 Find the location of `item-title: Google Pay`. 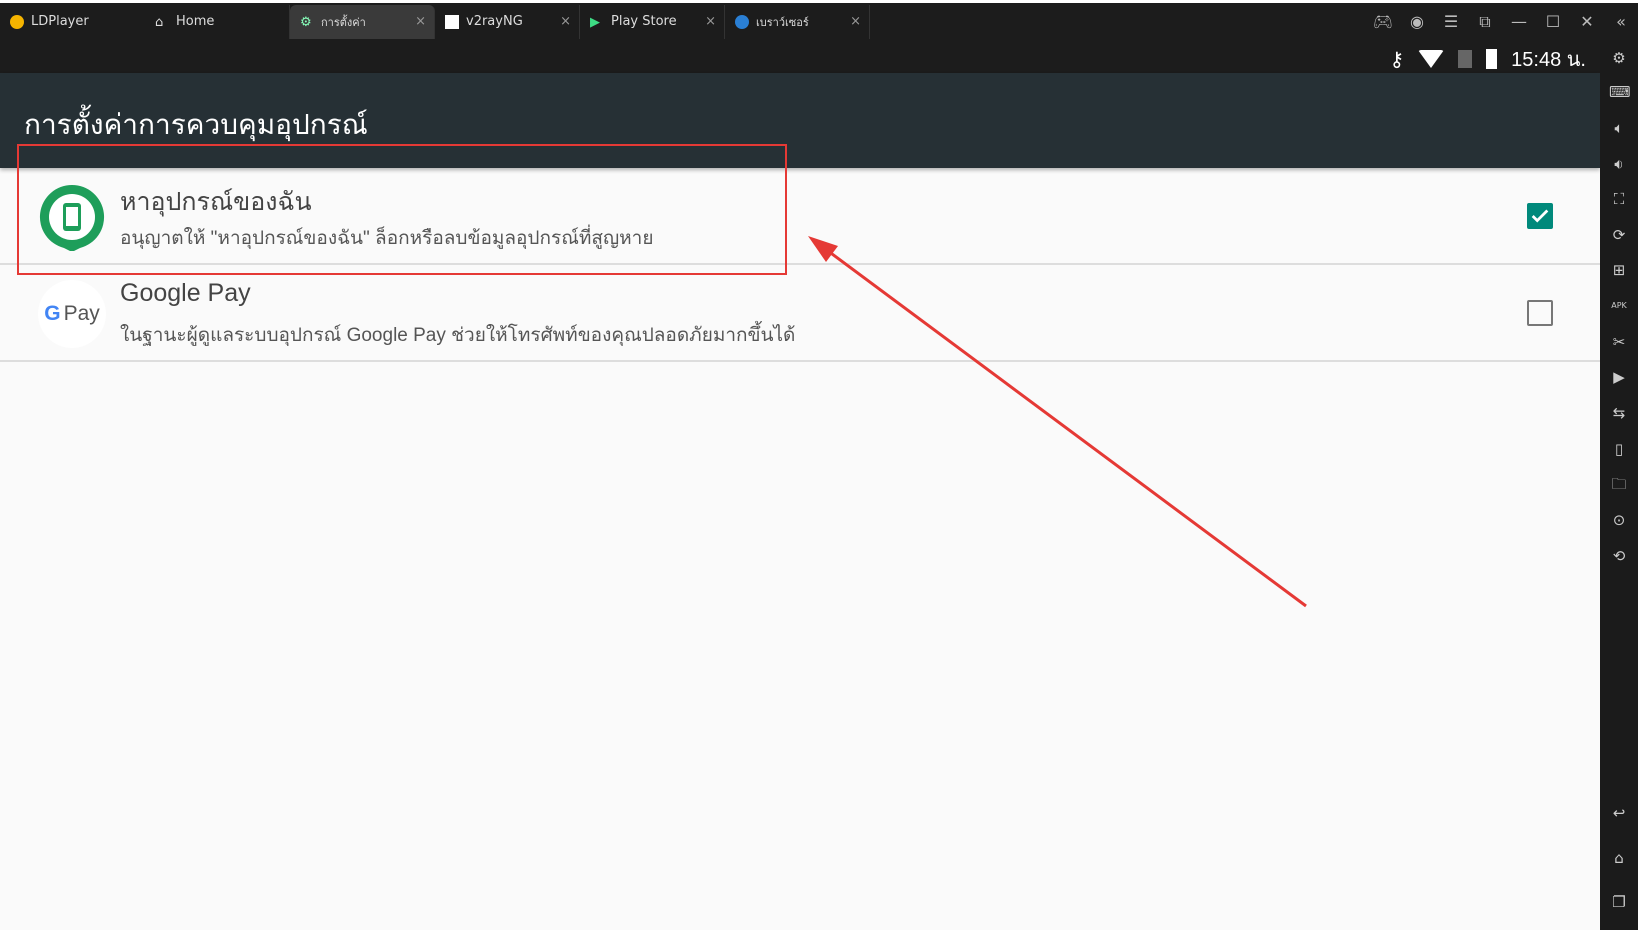

item-title: Google Pay is located at coordinates (185, 293).